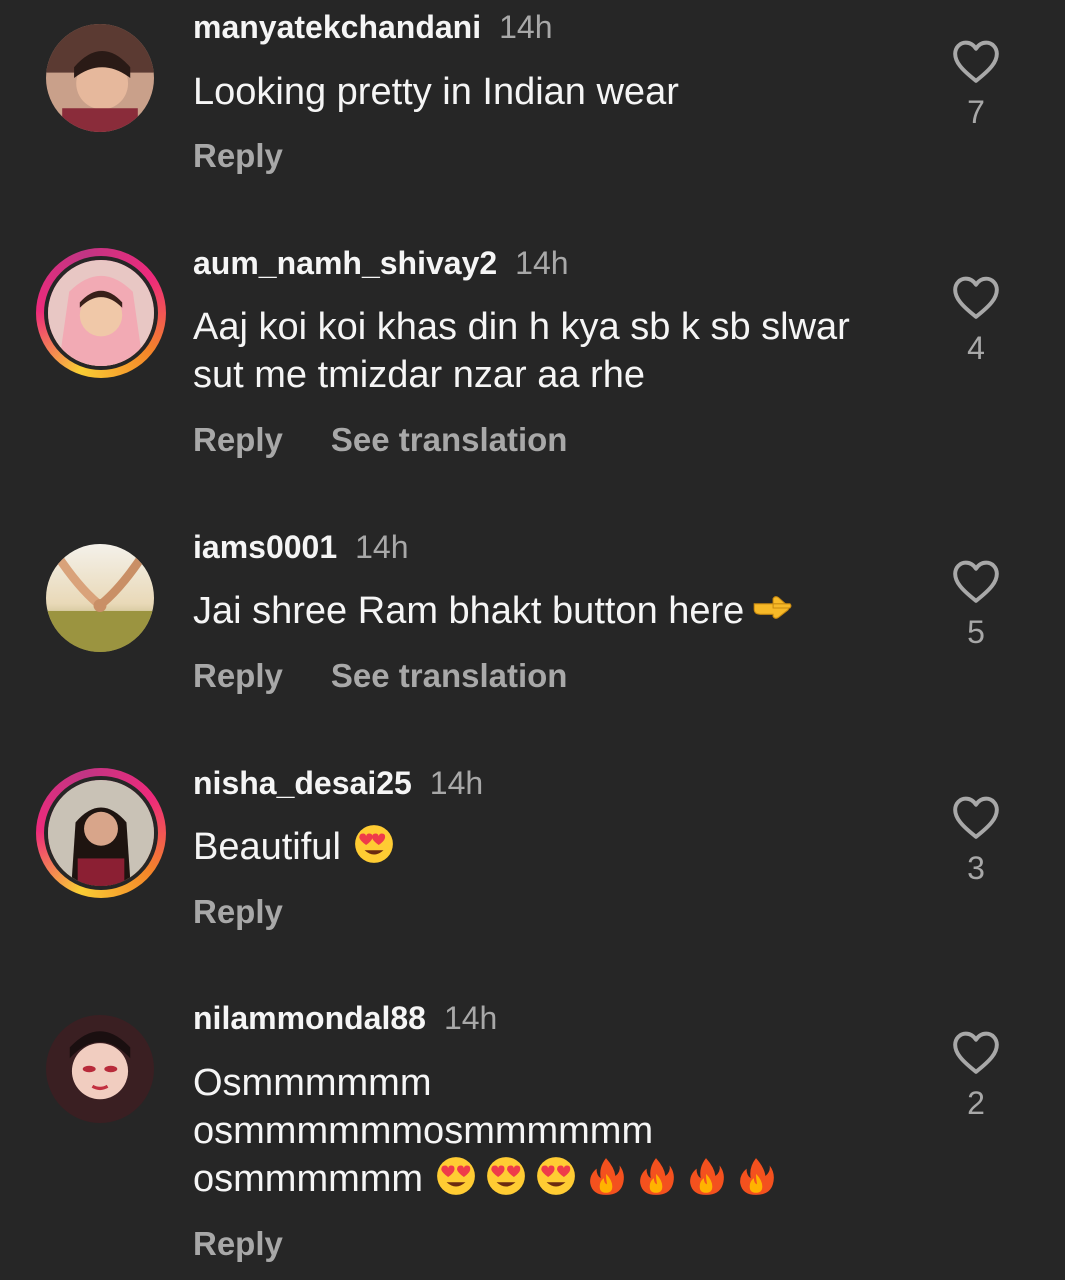  Describe the element at coordinates (976, 85) in the screenshot. I see `like-control: 7` at that location.